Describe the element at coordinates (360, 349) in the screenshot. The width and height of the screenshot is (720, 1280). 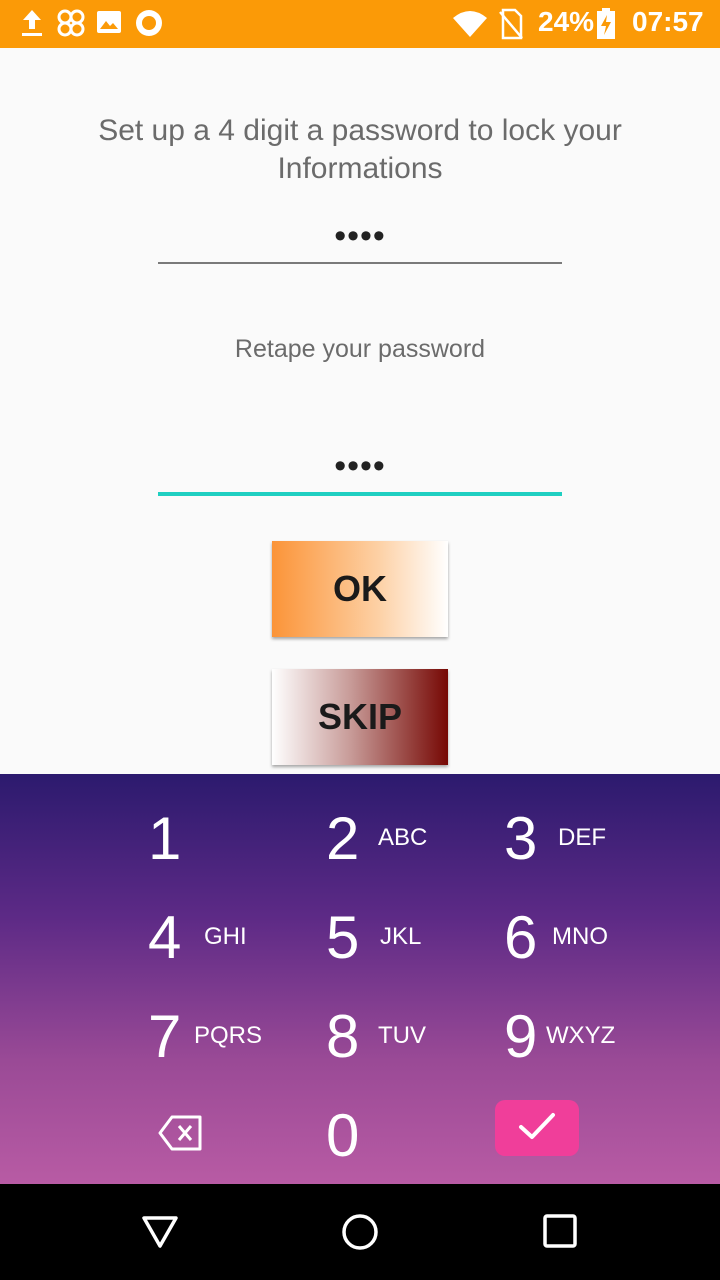
I see `retype-label: Retape your password` at that location.